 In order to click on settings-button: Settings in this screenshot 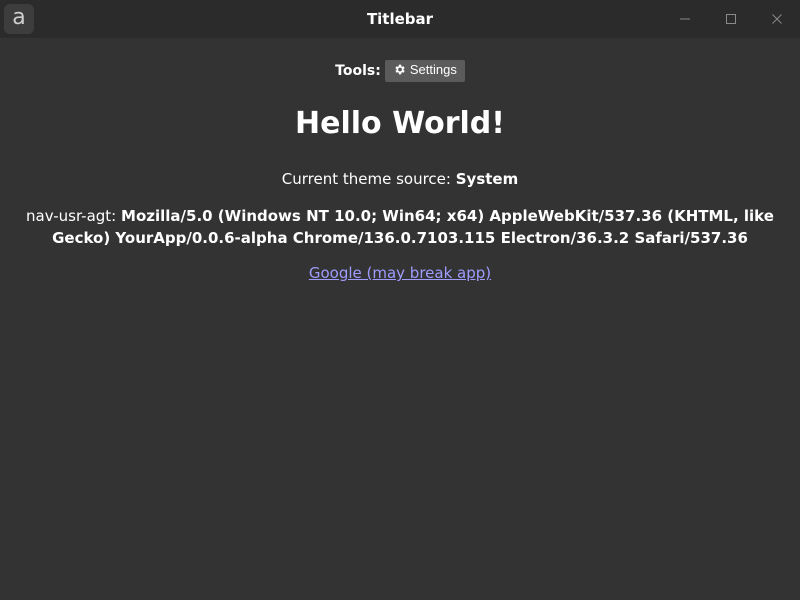, I will do `click(424, 71)`.